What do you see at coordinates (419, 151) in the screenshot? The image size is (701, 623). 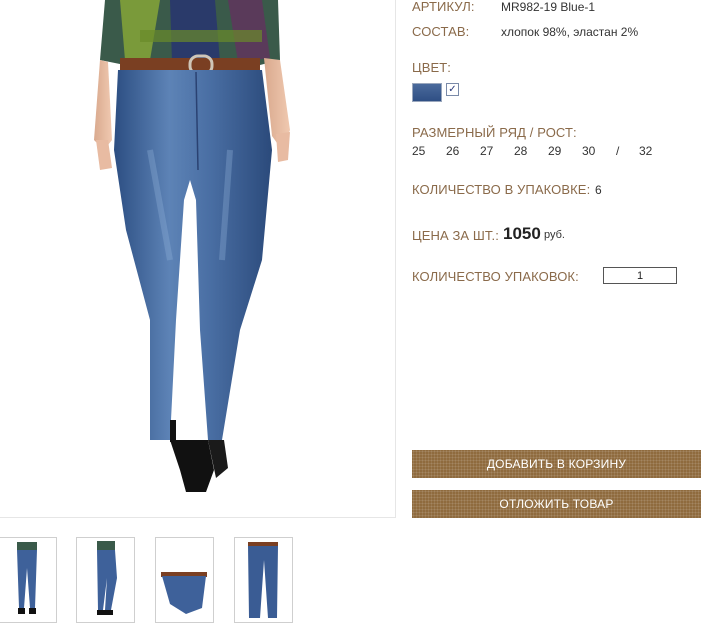 I see `size-item: 25` at bounding box center [419, 151].